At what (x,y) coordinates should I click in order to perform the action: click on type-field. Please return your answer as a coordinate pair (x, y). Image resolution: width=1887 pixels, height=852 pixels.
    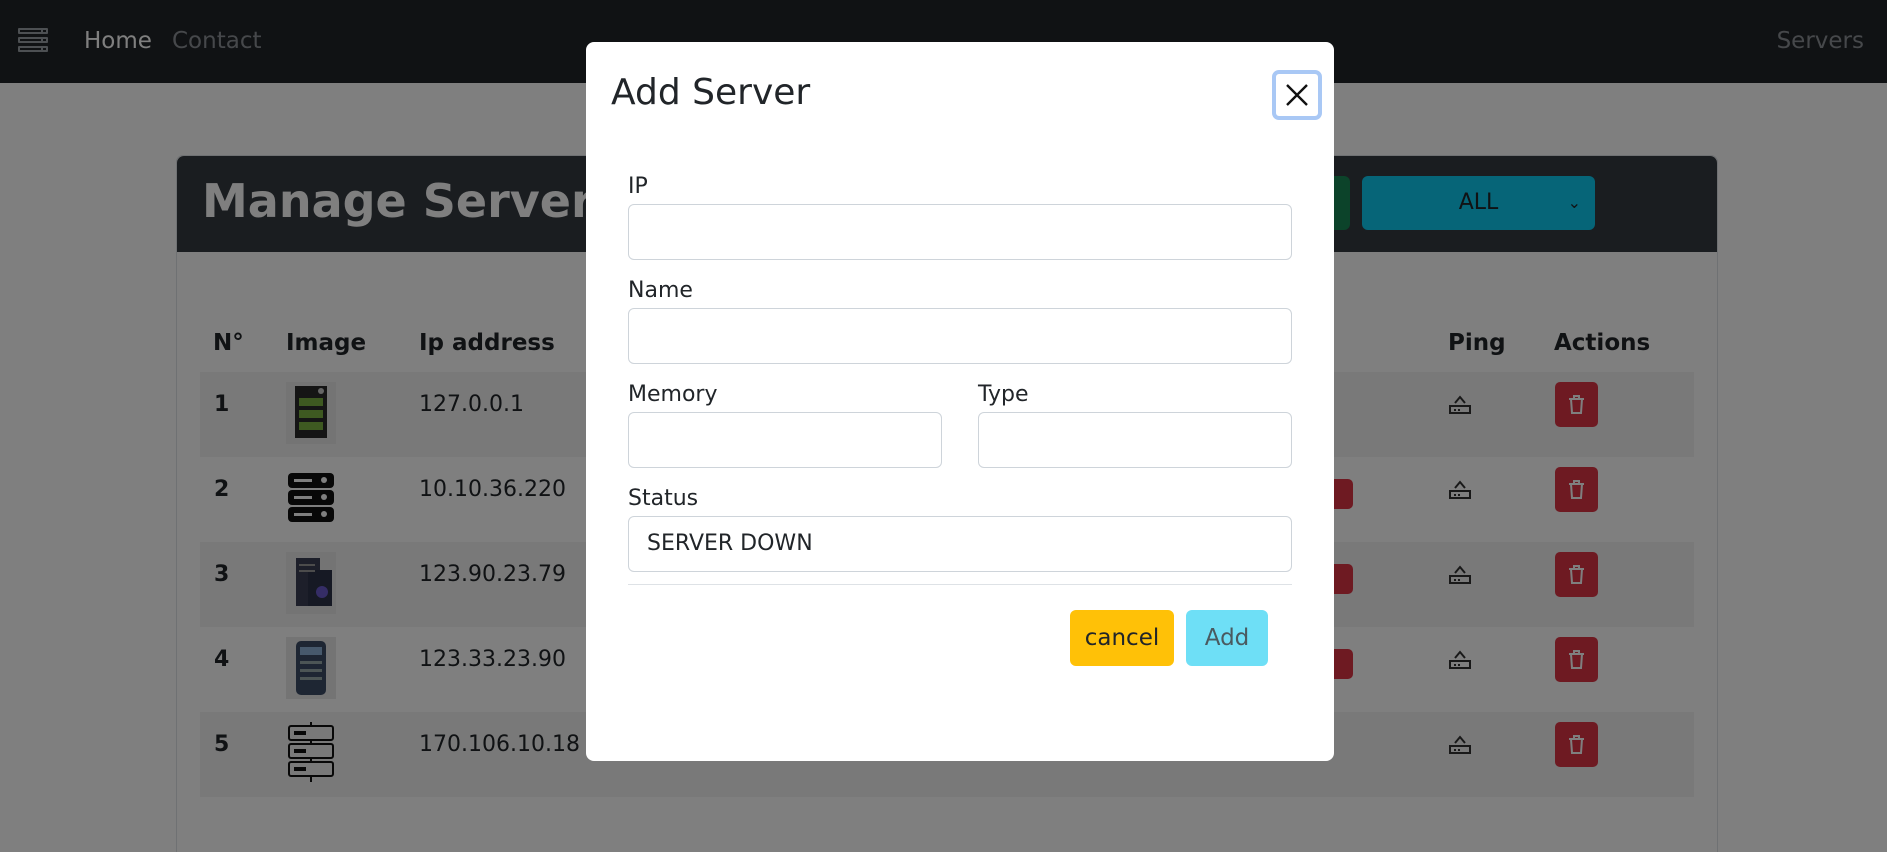
    Looking at the image, I should click on (1135, 440).